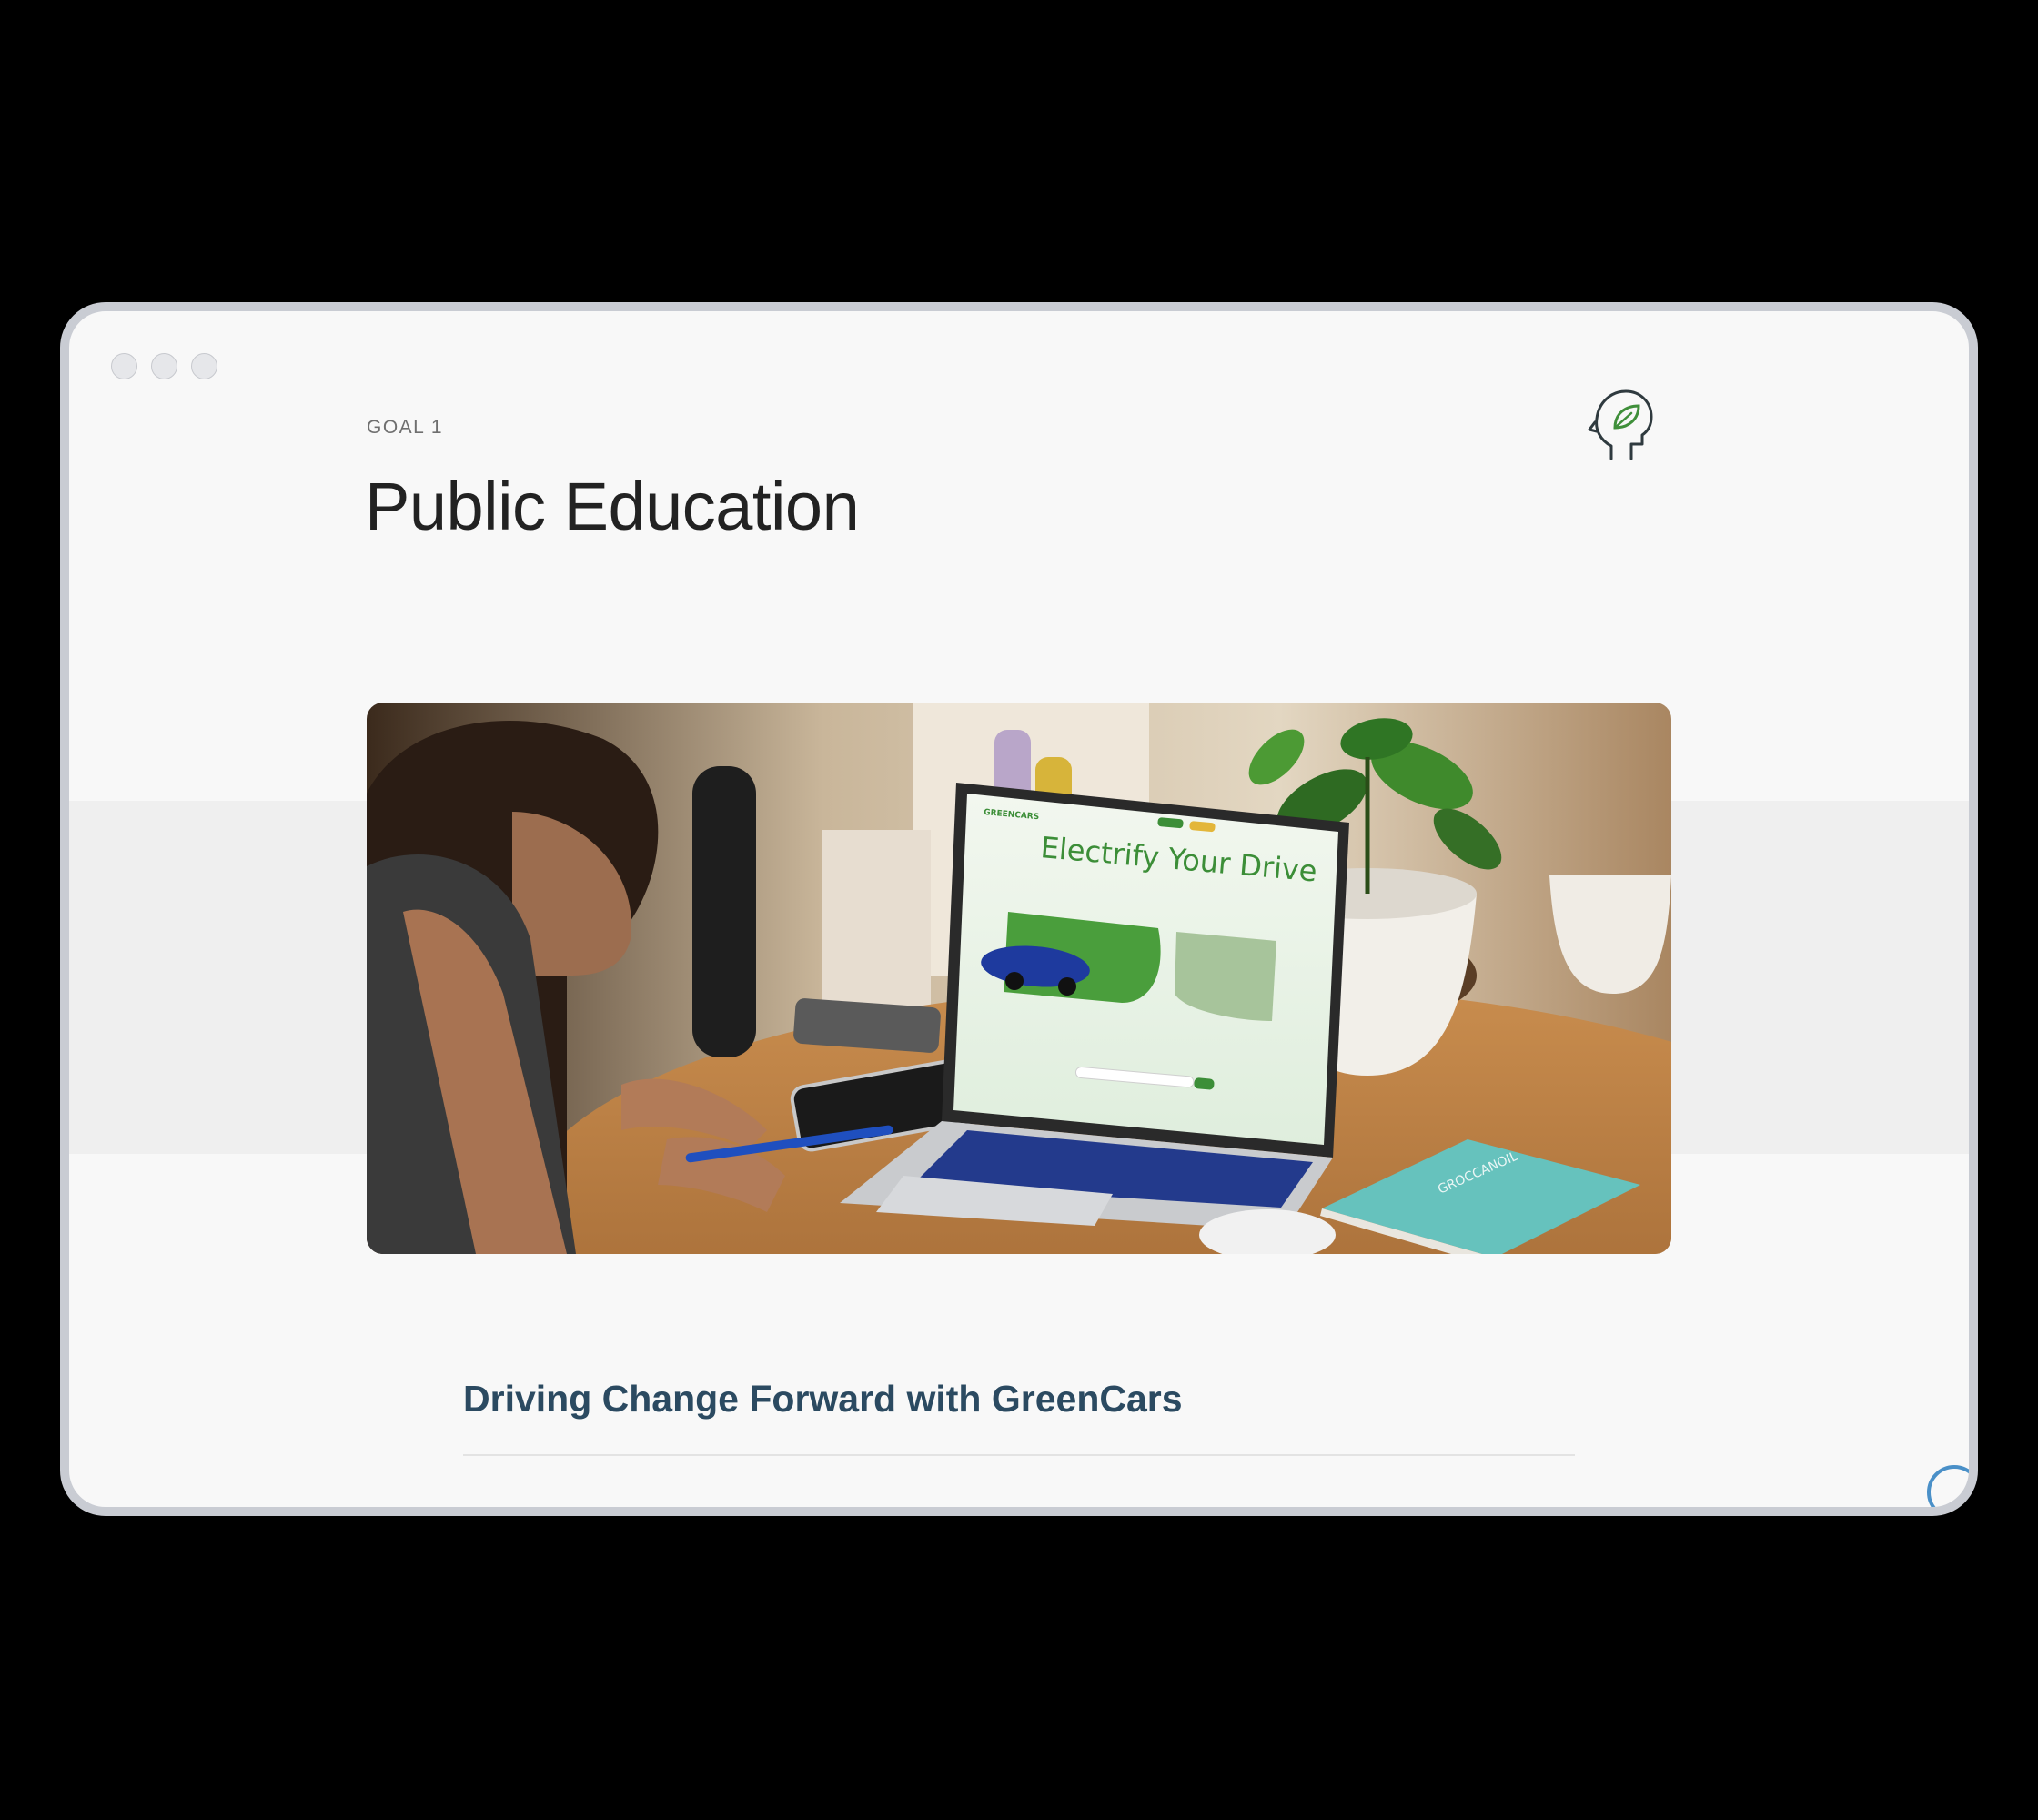  Describe the element at coordinates (405, 427) in the screenshot. I see `goal-eyebrow: GOAL 1` at that location.